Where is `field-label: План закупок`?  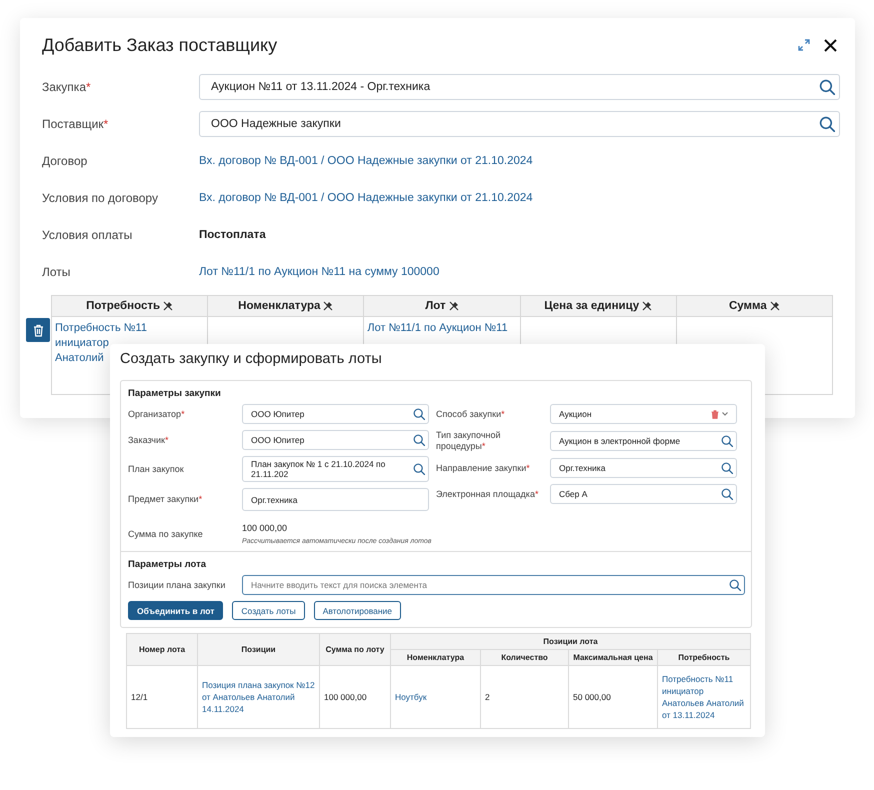 field-label: План закупок is located at coordinates (156, 469).